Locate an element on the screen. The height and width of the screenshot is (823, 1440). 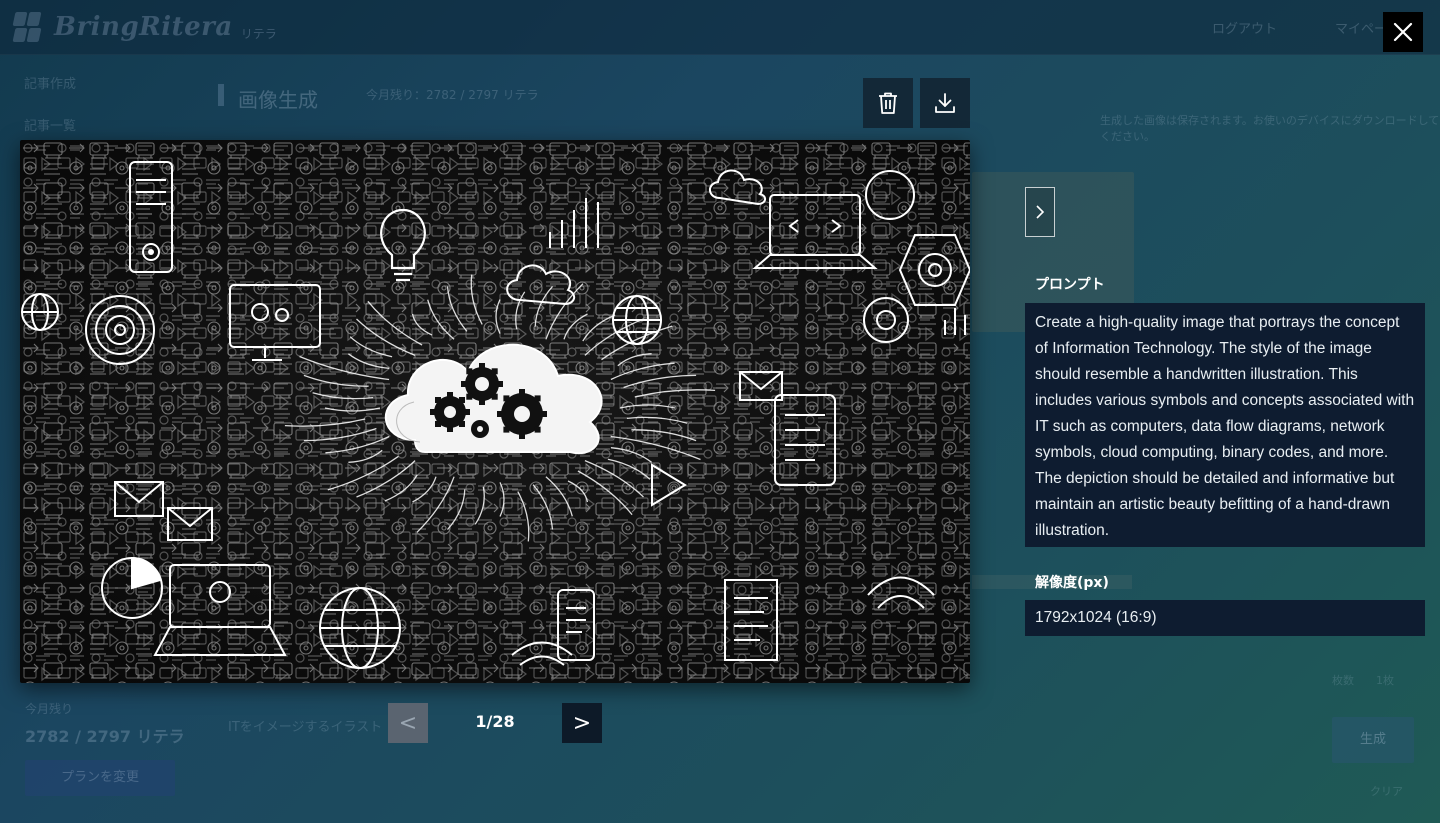
pager-prev-button: < is located at coordinates (408, 723).